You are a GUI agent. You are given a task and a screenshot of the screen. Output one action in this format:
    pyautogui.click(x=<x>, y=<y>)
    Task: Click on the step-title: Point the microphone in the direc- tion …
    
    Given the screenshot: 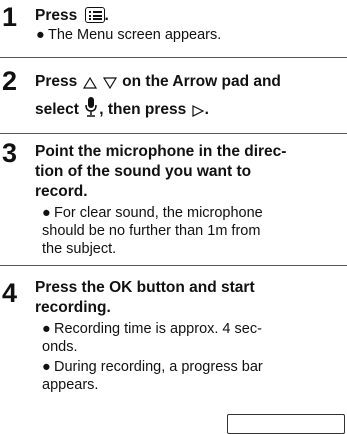 What is the action you would take?
    pyautogui.click(x=161, y=171)
    